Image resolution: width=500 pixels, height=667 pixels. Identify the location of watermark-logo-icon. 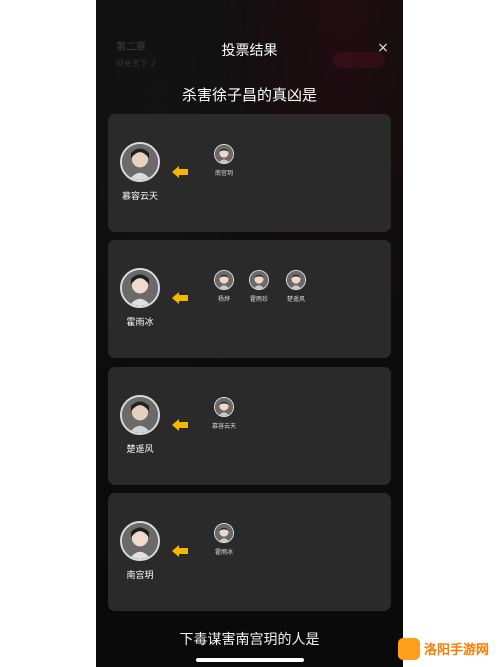
(409, 649).